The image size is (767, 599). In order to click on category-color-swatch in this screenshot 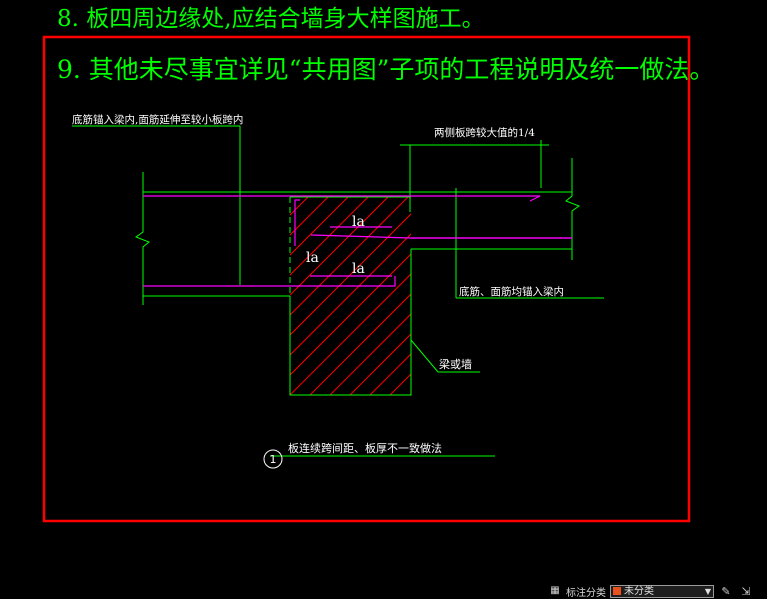, I will do `click(617, 591)`.